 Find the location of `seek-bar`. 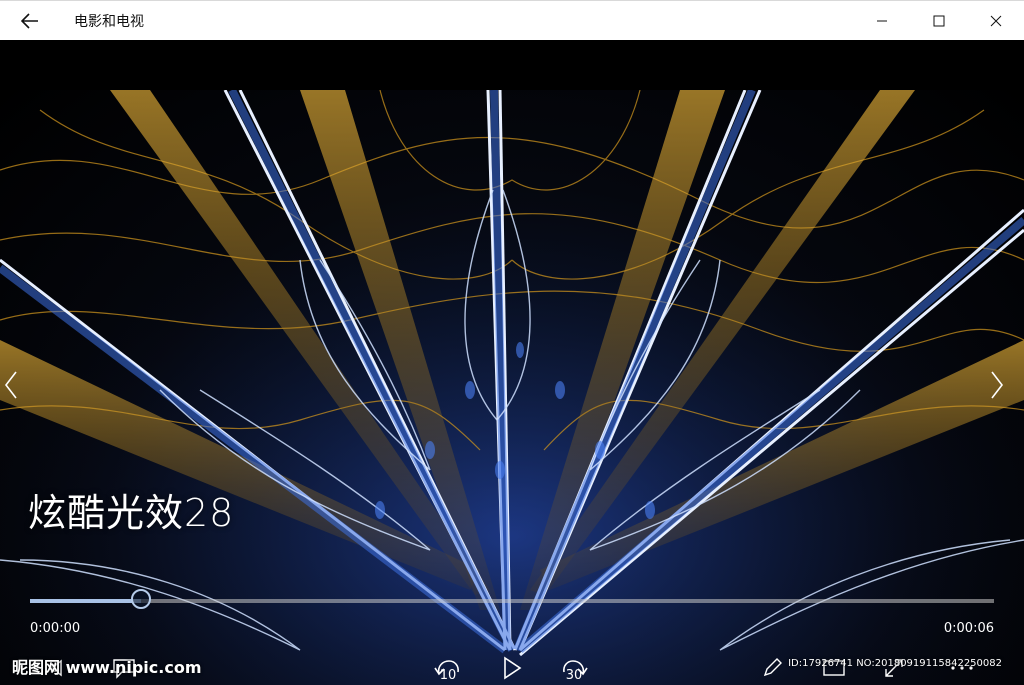

seek-bar is located at coordinates (512, 599).